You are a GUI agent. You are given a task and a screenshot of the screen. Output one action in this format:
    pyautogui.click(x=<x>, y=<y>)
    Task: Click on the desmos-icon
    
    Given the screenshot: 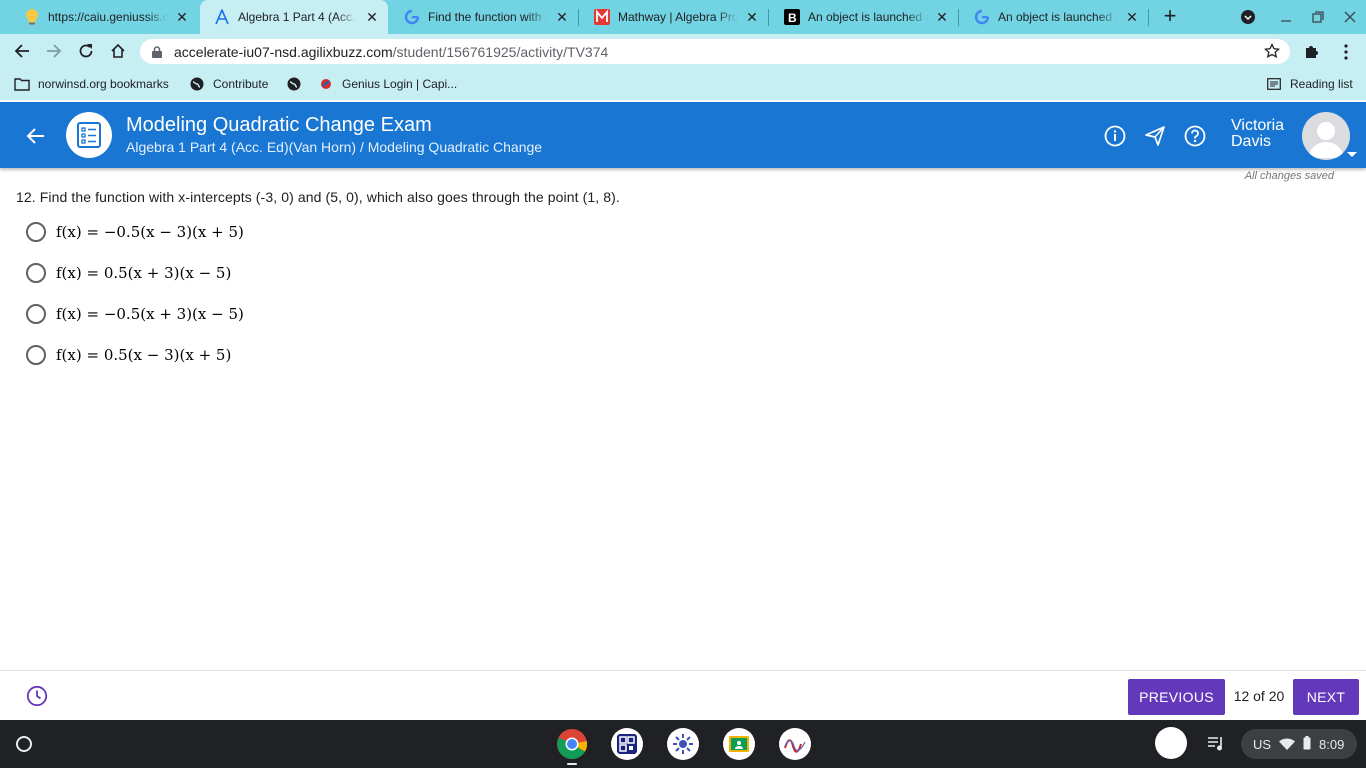 What is the action you would take?
    pyautogui.click(x=795, y=744)
    